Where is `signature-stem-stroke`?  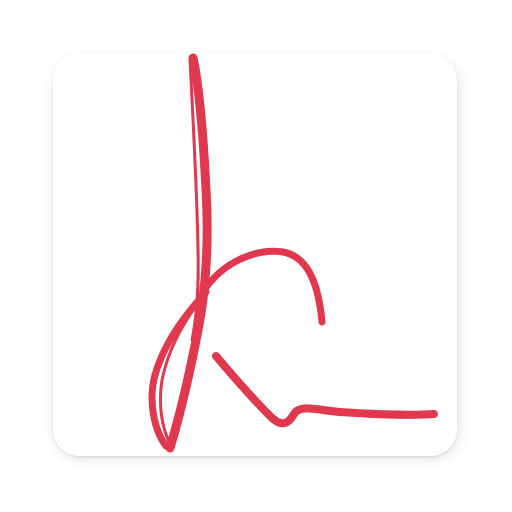 signature-stem-stroke is located at coordinates (188, 253).